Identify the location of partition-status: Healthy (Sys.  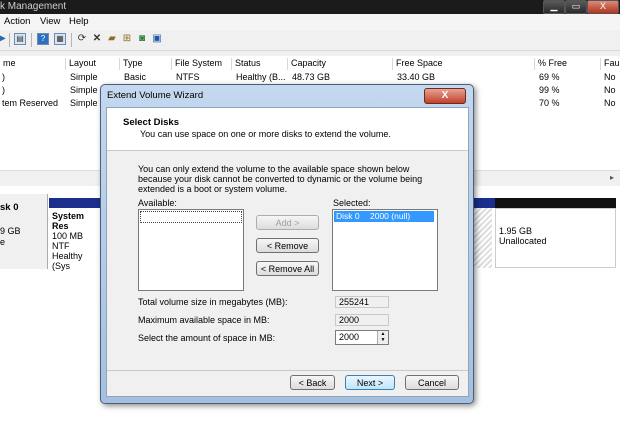
(67, 261).